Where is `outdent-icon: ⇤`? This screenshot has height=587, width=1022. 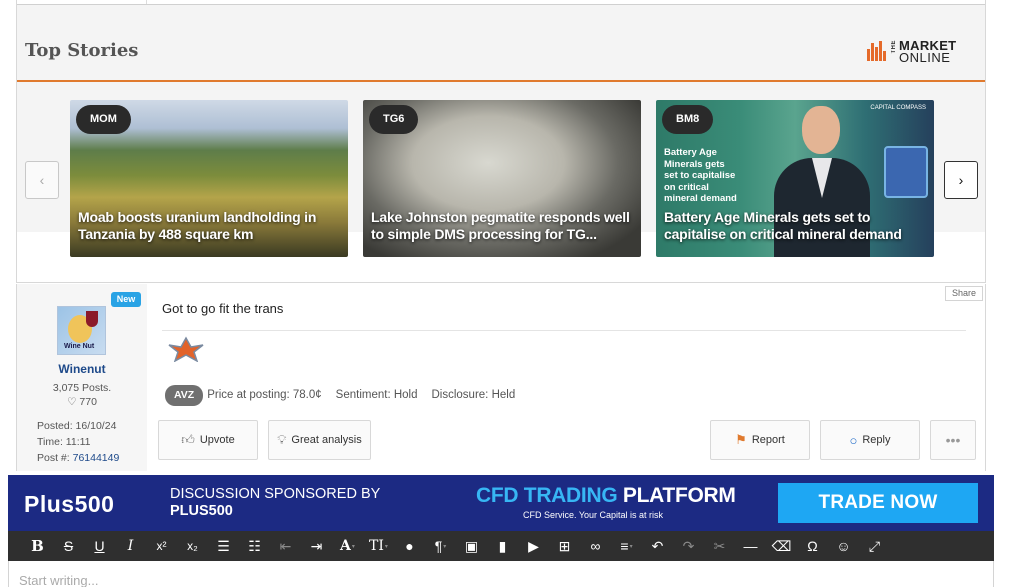 outdent-icon: ⇤ is located at coordinates (285, 546).